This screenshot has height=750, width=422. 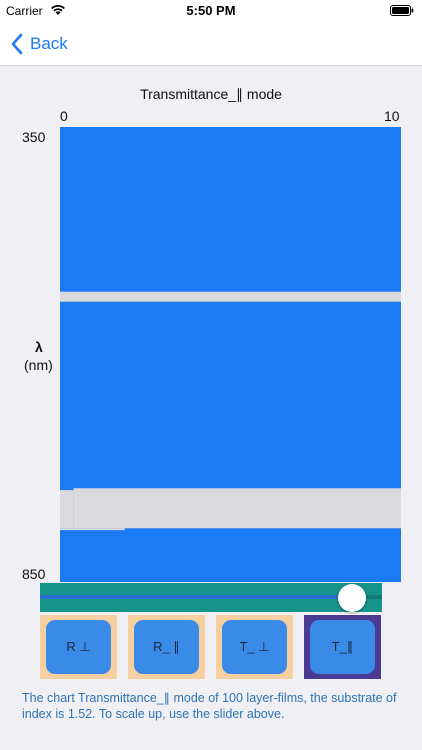 I want to click on back-button: Back, so click(x=39, y=44).